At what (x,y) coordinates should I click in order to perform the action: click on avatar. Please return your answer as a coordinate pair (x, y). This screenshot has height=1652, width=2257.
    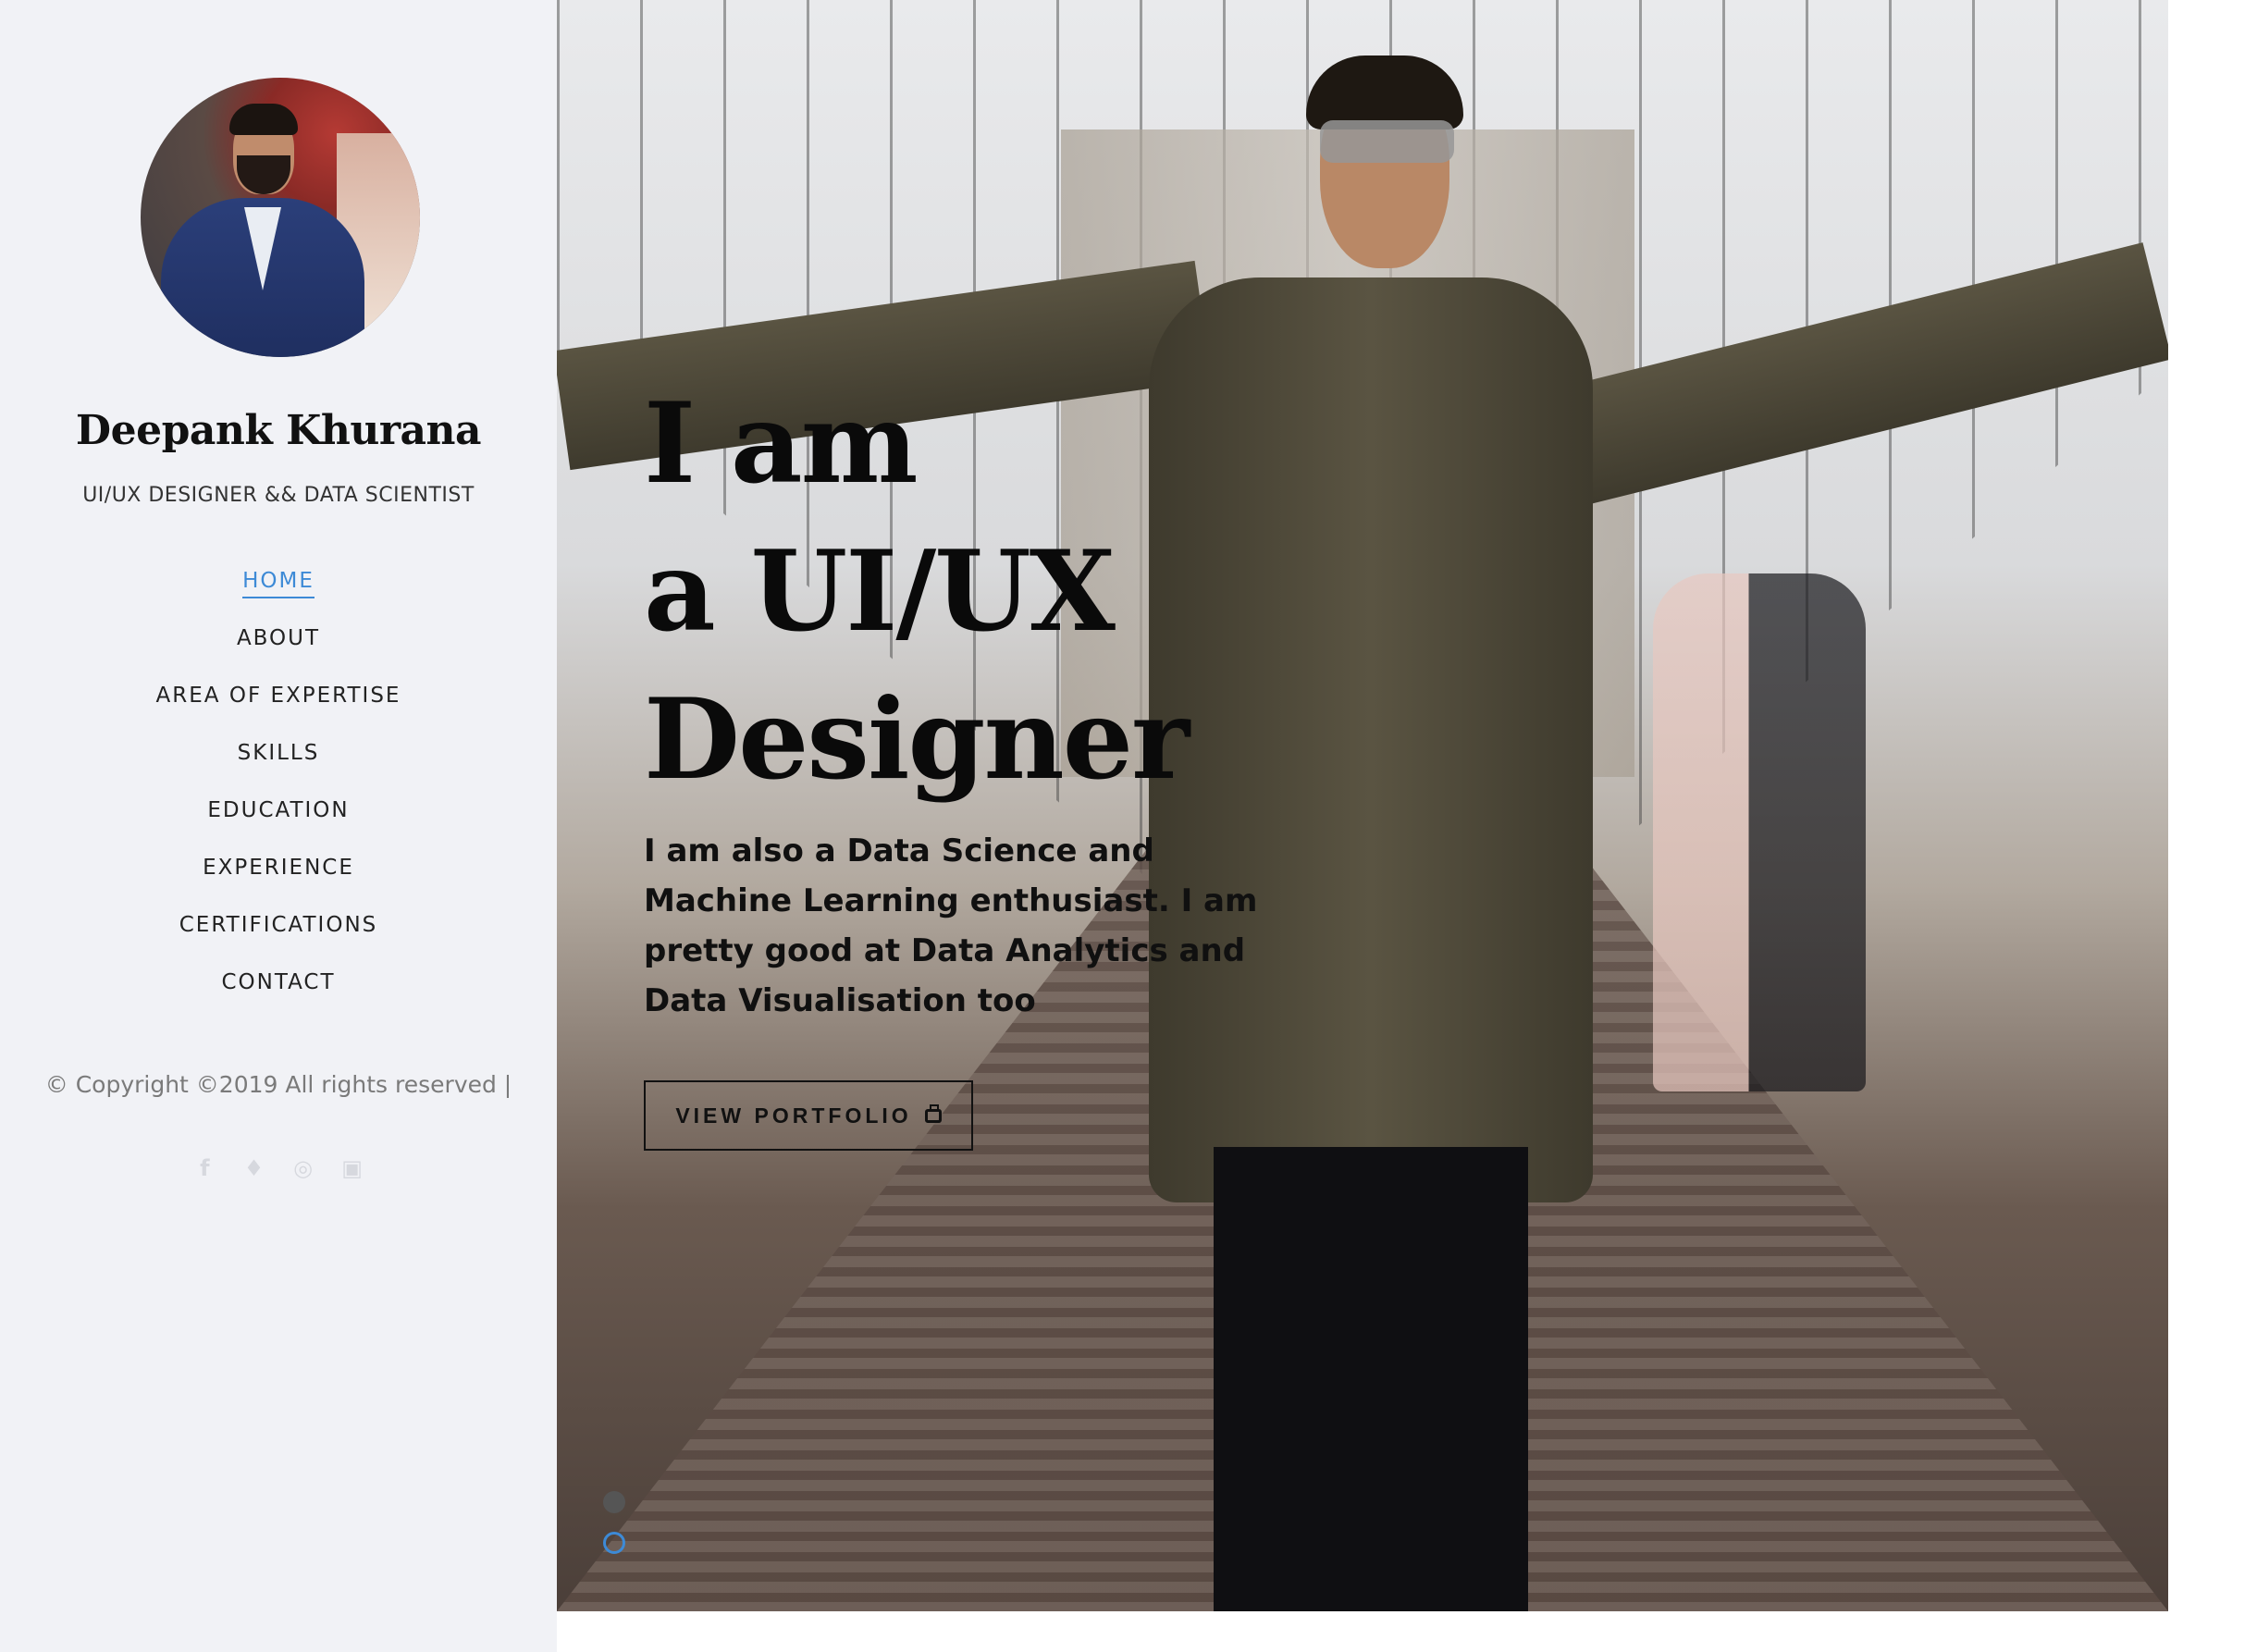
    Looking at the image, I should click on (281, 217).